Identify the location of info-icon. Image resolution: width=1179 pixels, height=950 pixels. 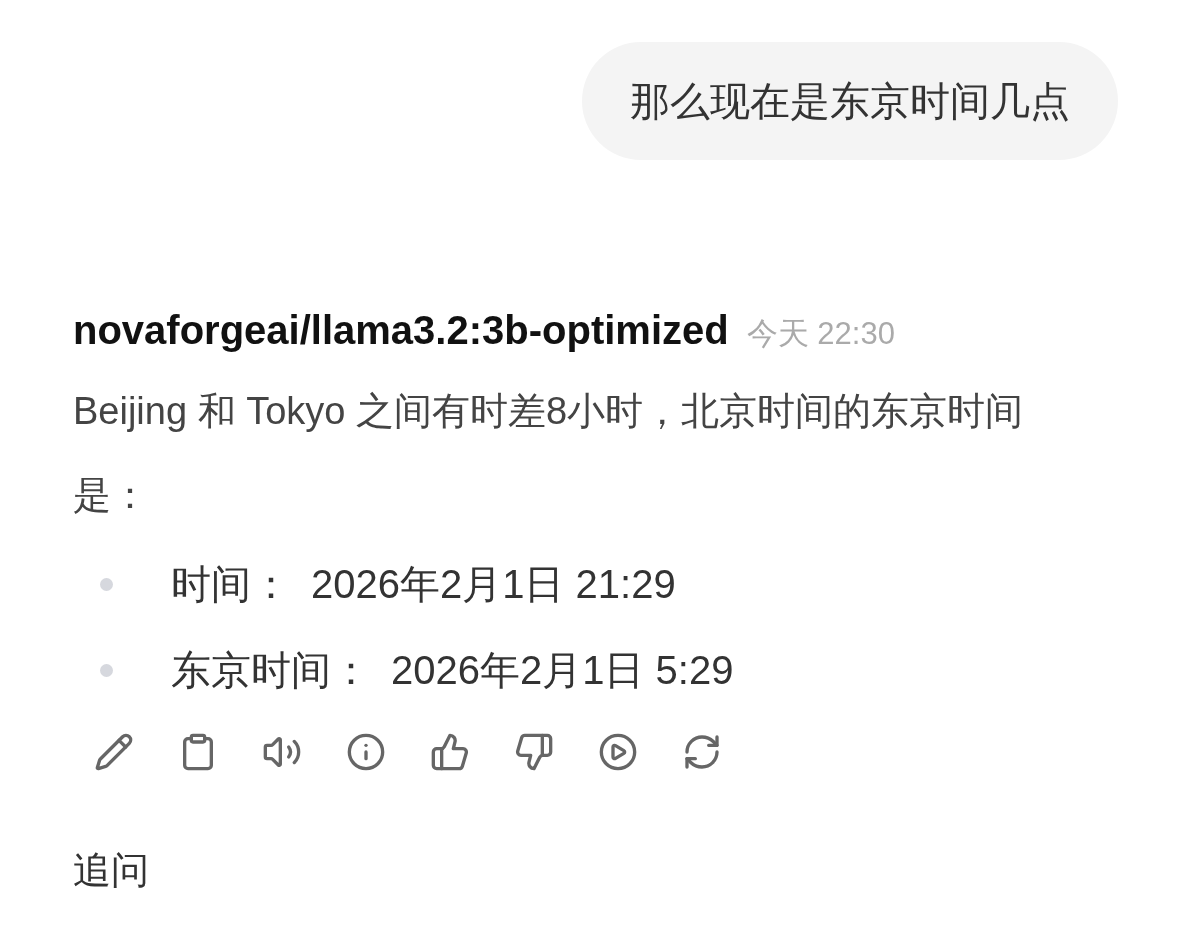
(366, 752).